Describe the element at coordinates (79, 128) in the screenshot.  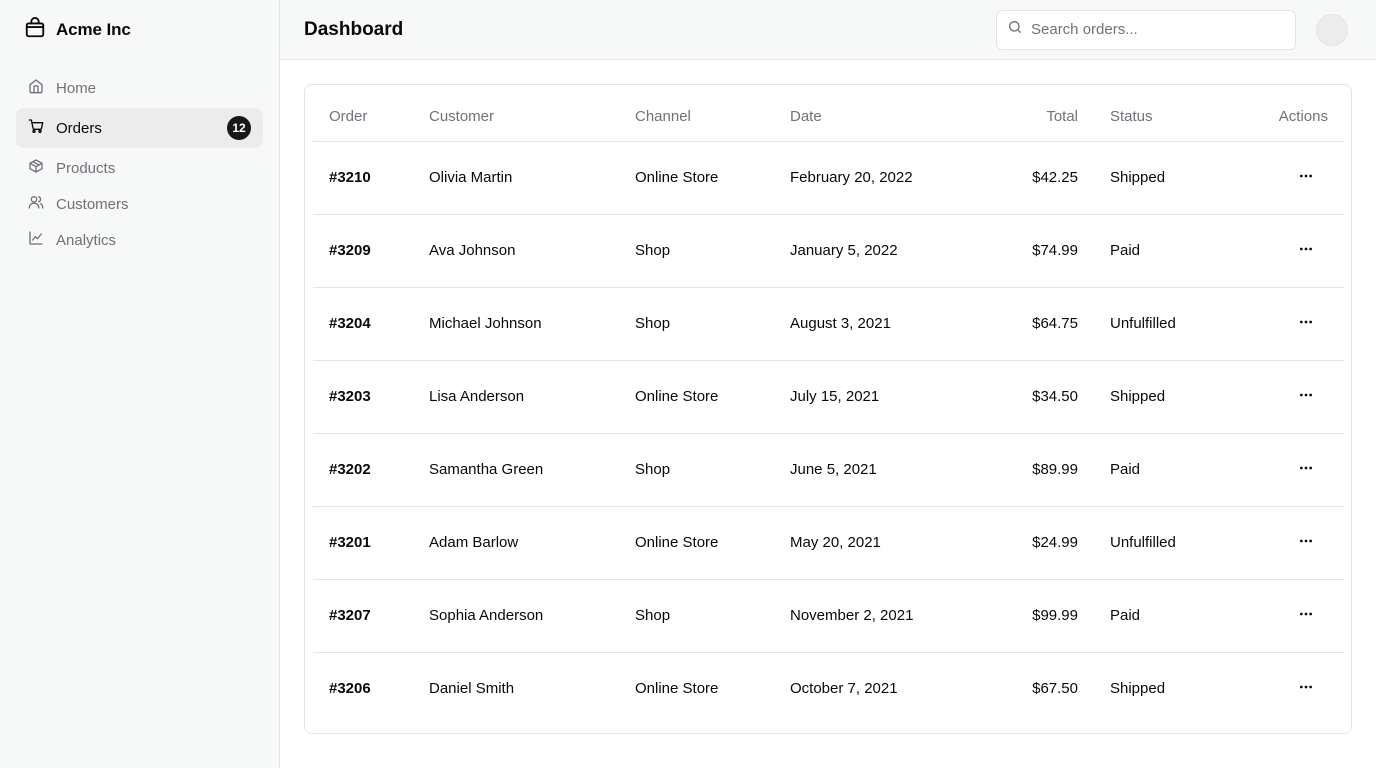
I see `sidebar-item-label: Orders` at that location.